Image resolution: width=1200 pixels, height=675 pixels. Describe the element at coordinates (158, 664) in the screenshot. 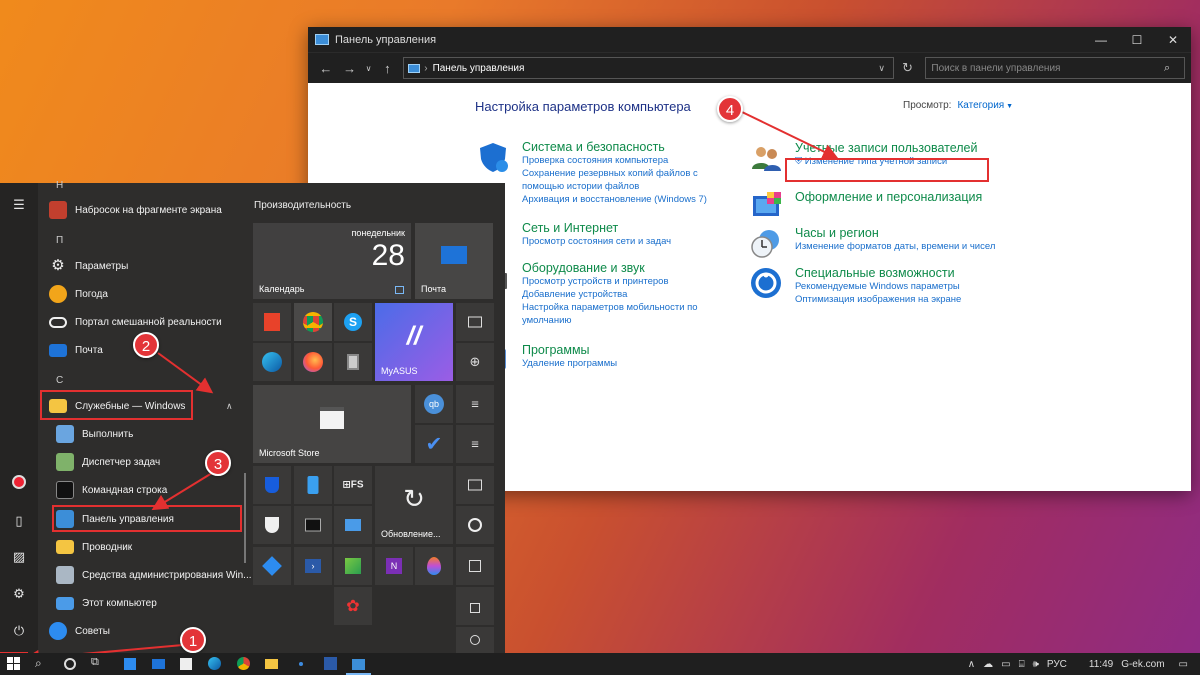

I see `mail-icon` at that location.